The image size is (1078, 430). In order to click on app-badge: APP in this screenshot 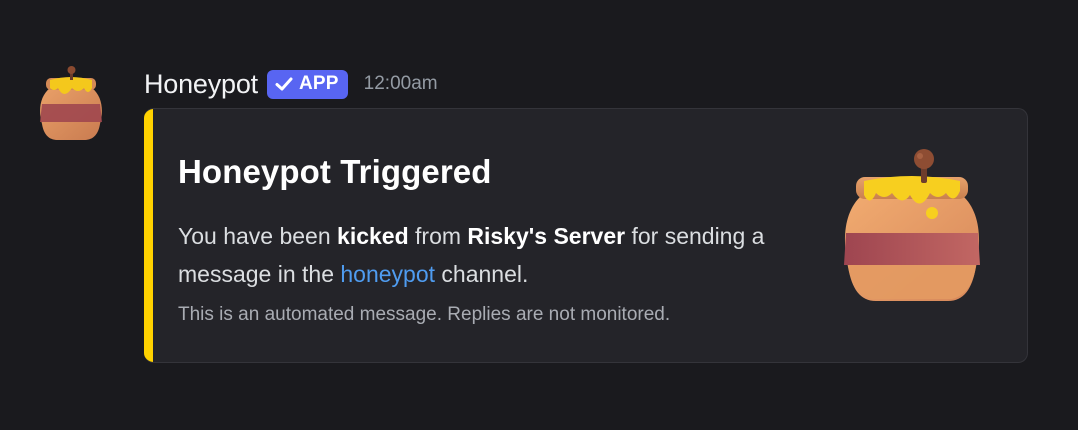, I will do `click(307, 84)`.